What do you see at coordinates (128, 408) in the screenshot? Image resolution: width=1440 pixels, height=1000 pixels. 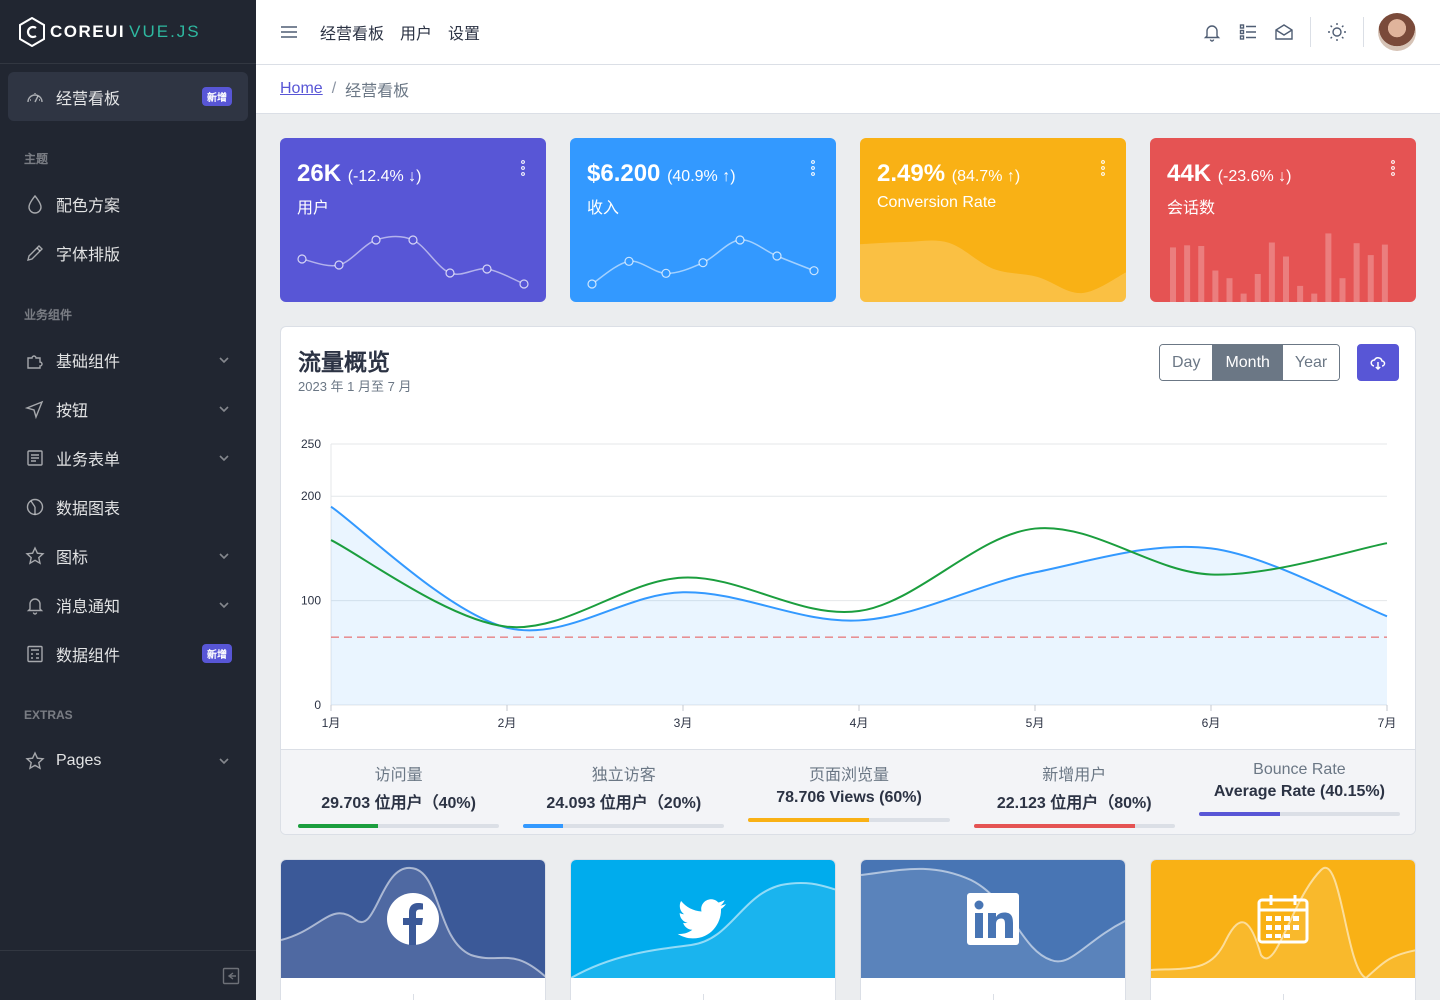 I see `sidebar-item-buttons: 按钮` at bounding box center [128, 408].